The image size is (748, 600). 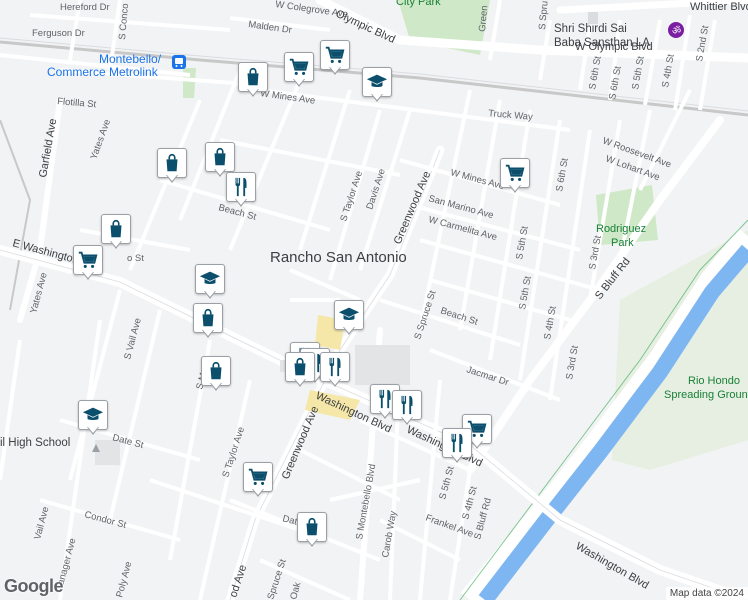 I want to click on google-logo: Google, so click(x=34, y=586).